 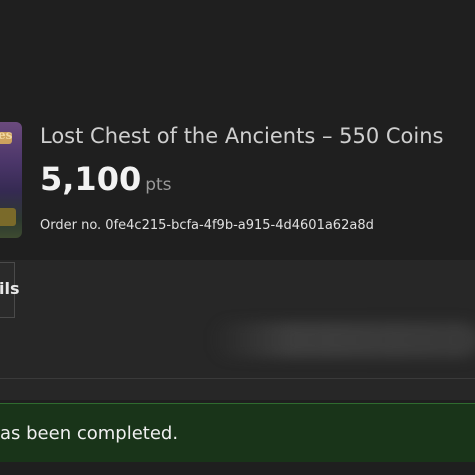 I want to click on thumbnail-text: es, so click(x=6, y=135).